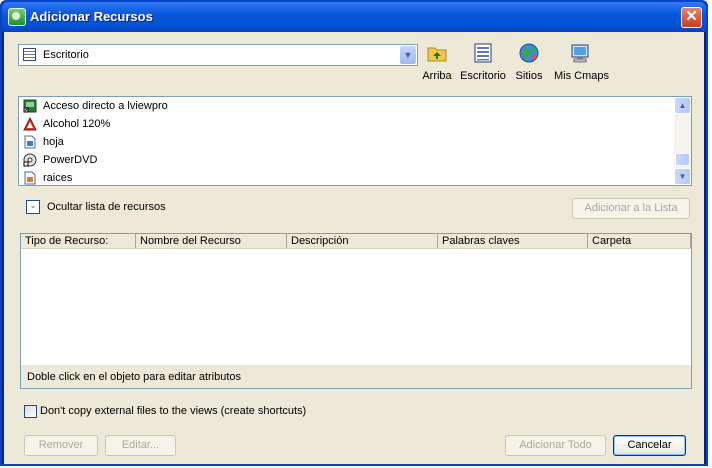 This screenshot has height=468, width=712. I want to click on up-button: Arriba, so click(437, 65).